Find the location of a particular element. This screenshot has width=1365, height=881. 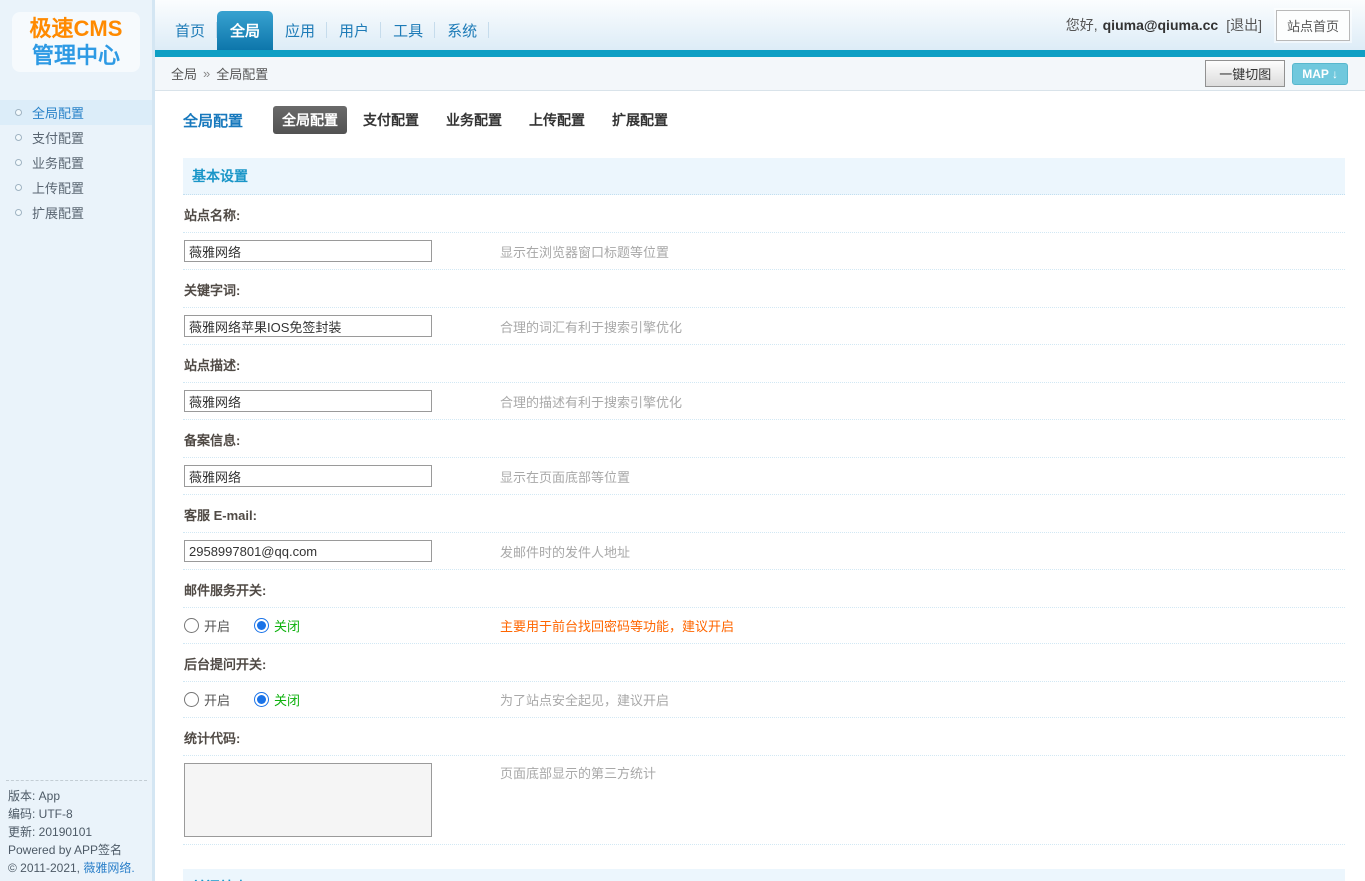

site-description-input is located at coordinates (308, 401).